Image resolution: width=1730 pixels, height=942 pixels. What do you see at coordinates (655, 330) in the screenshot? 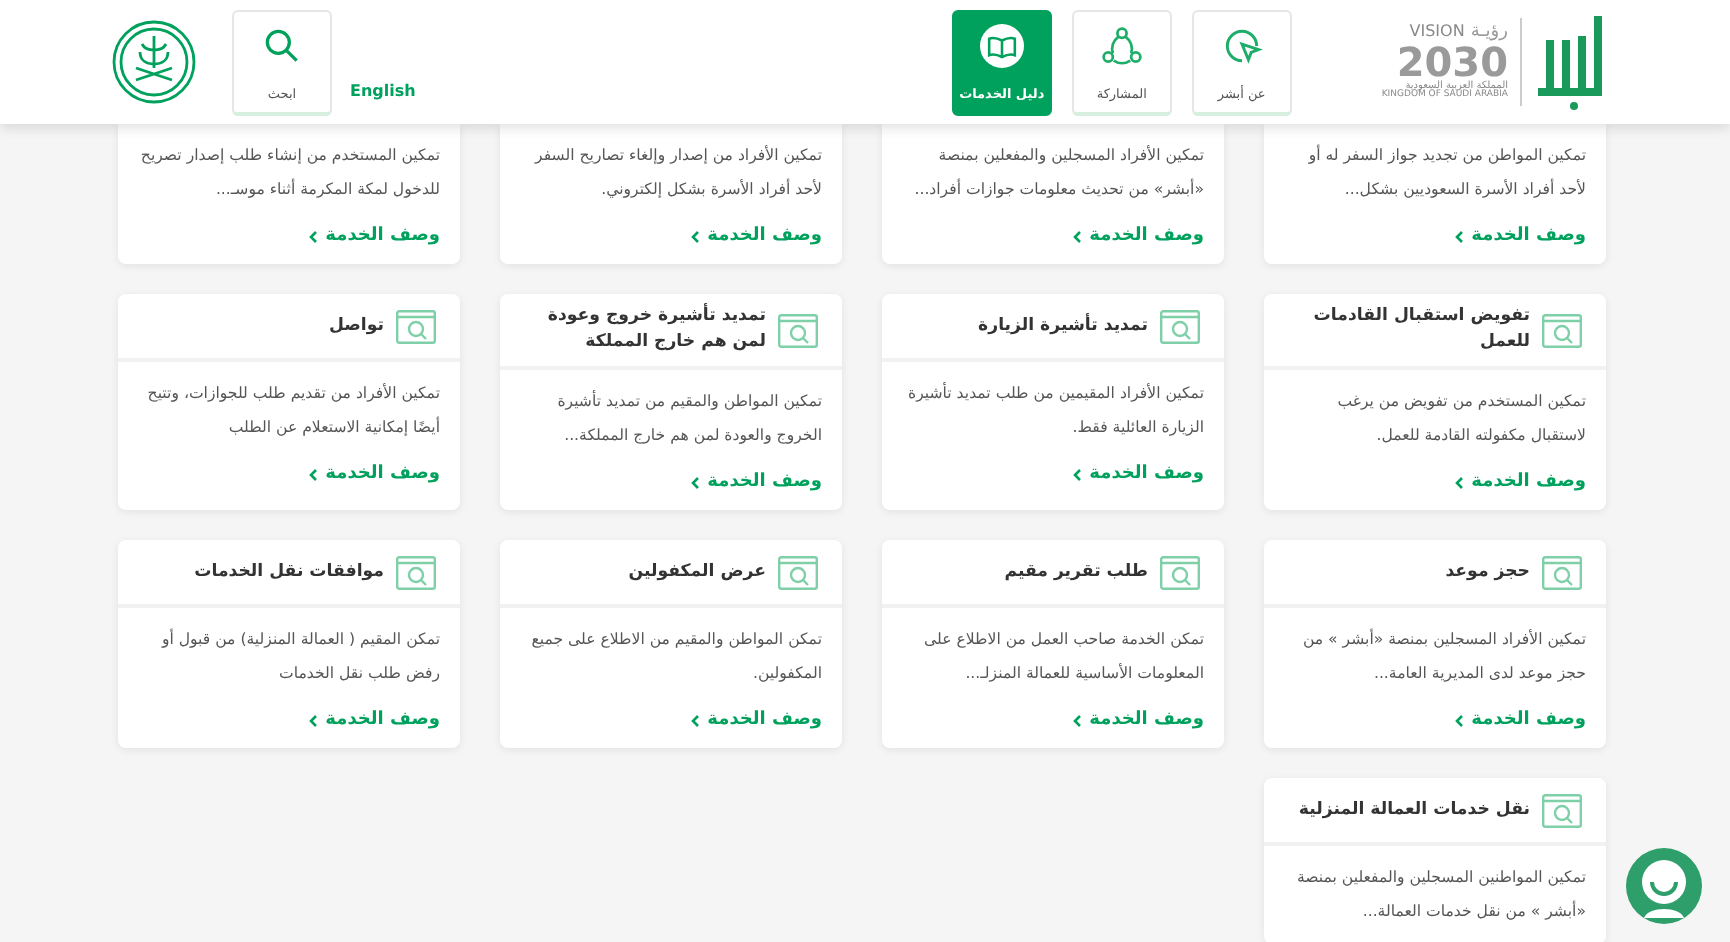
I see `card-title: تمديد تأشيرة خروج وعودة لمن هم خارج المملكة` at bounding box center [655, 330].